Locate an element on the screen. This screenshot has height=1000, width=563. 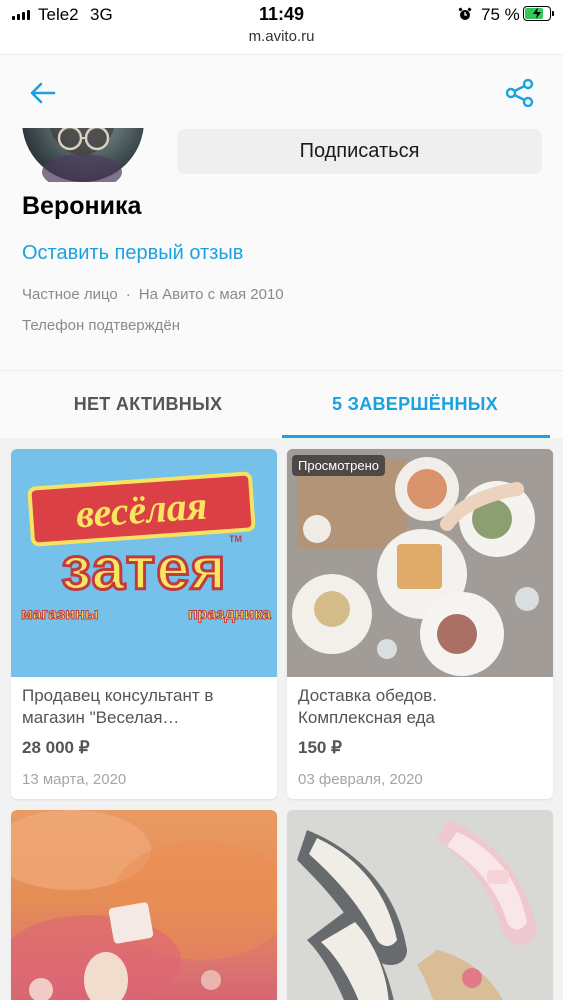
share-icon is located at coordinates (520, 93).